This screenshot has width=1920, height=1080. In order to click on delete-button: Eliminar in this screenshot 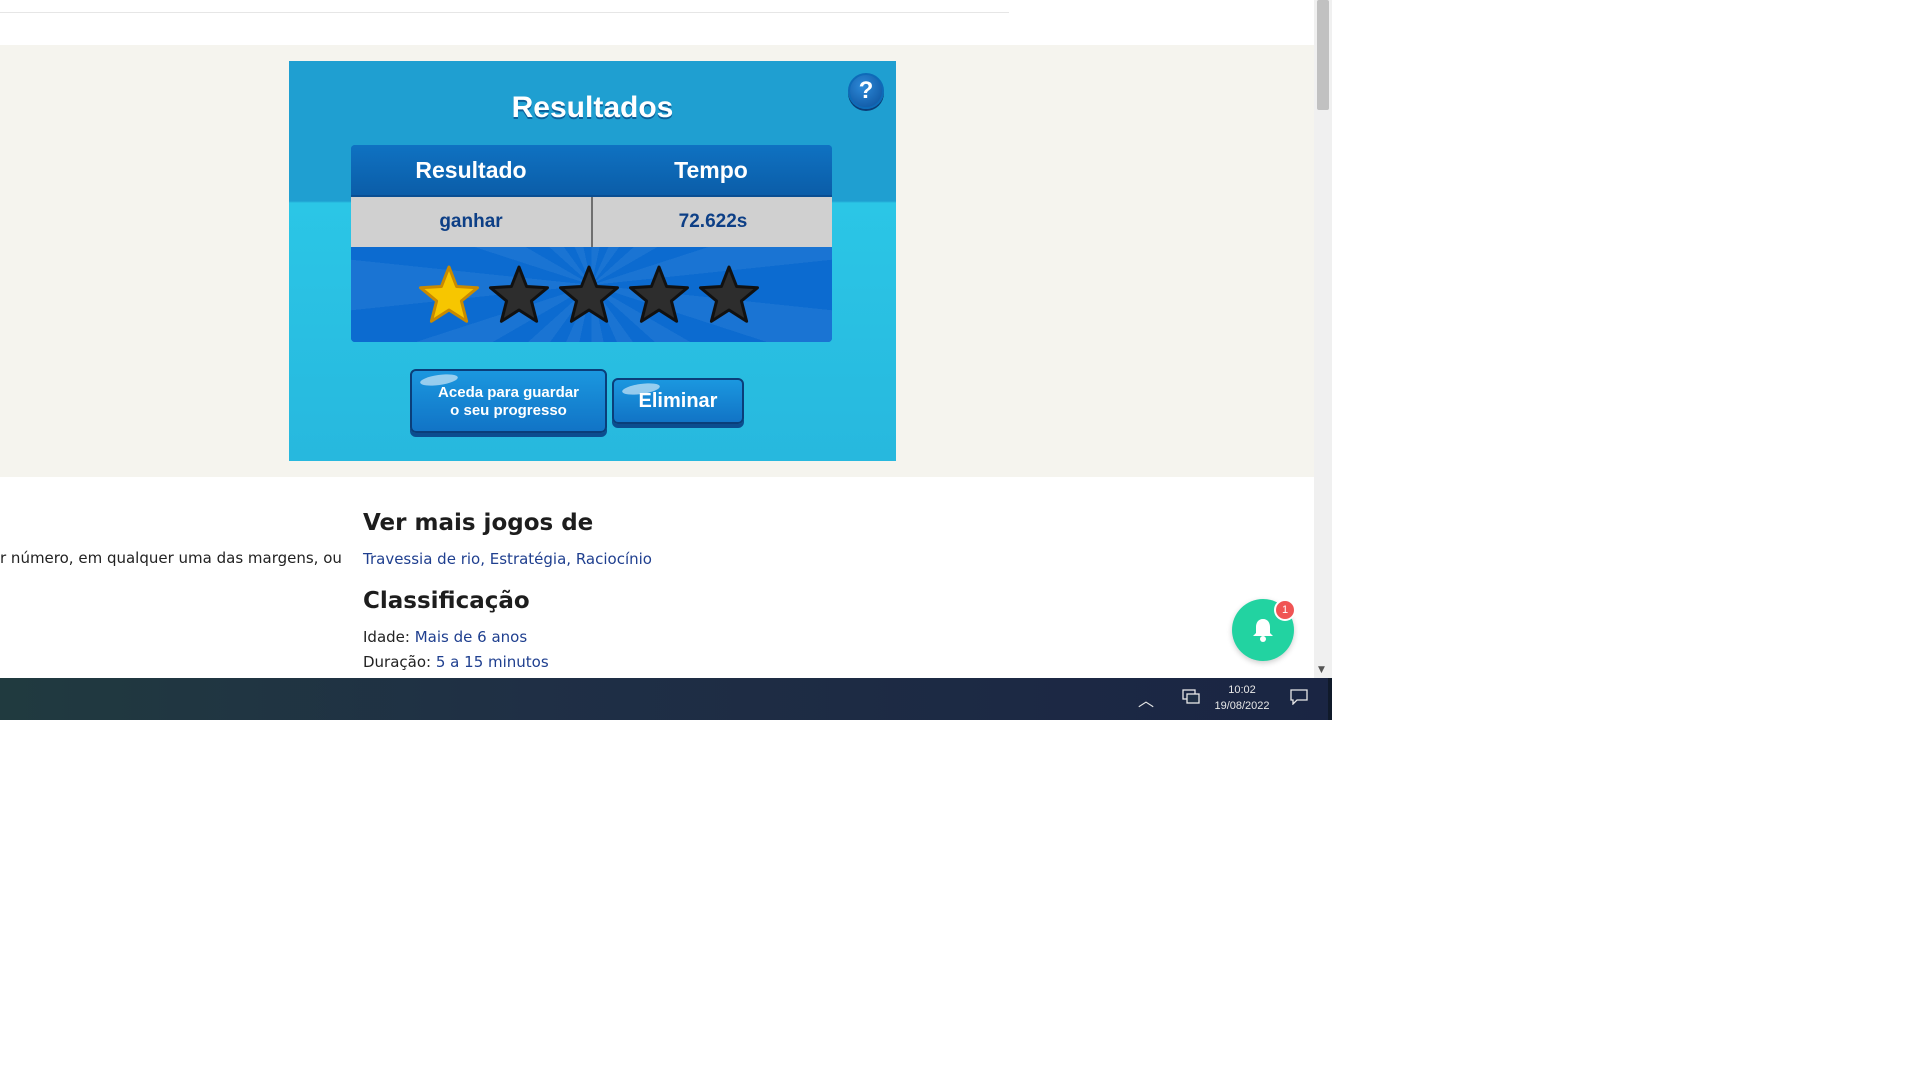, I will do `click(678, 401)`.